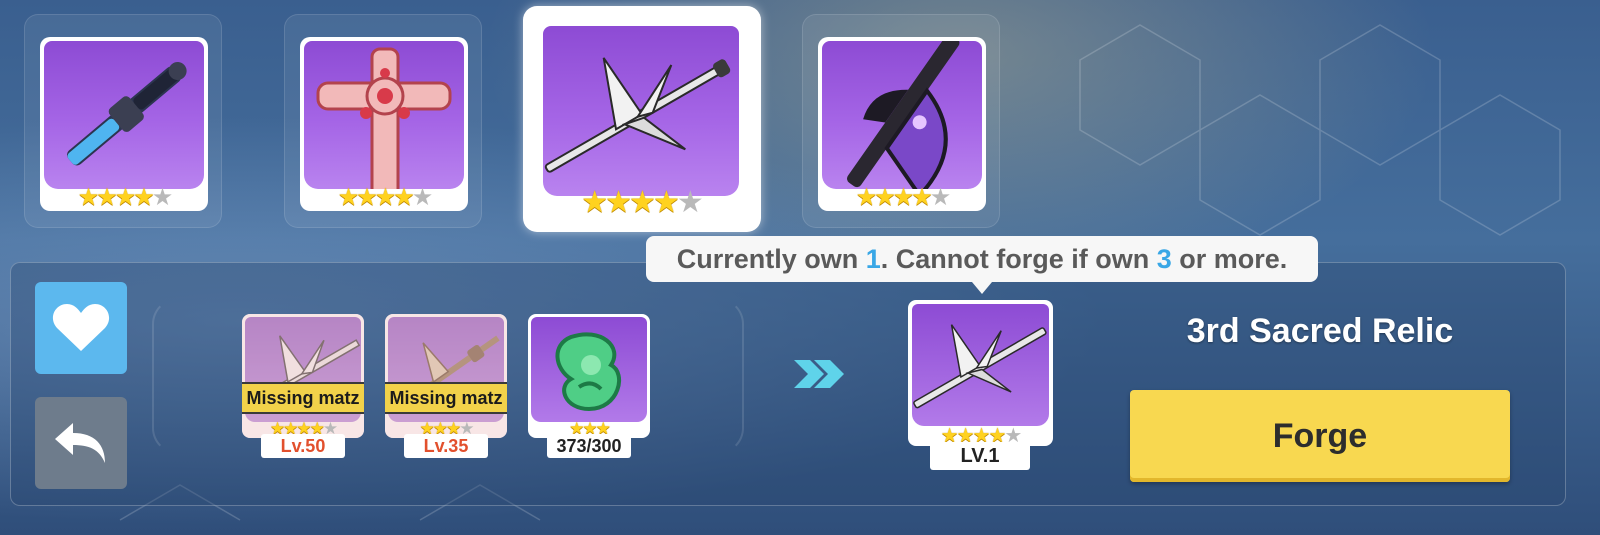 The image size is (1600, 535). I want to click on back-button, so click(81, 443).